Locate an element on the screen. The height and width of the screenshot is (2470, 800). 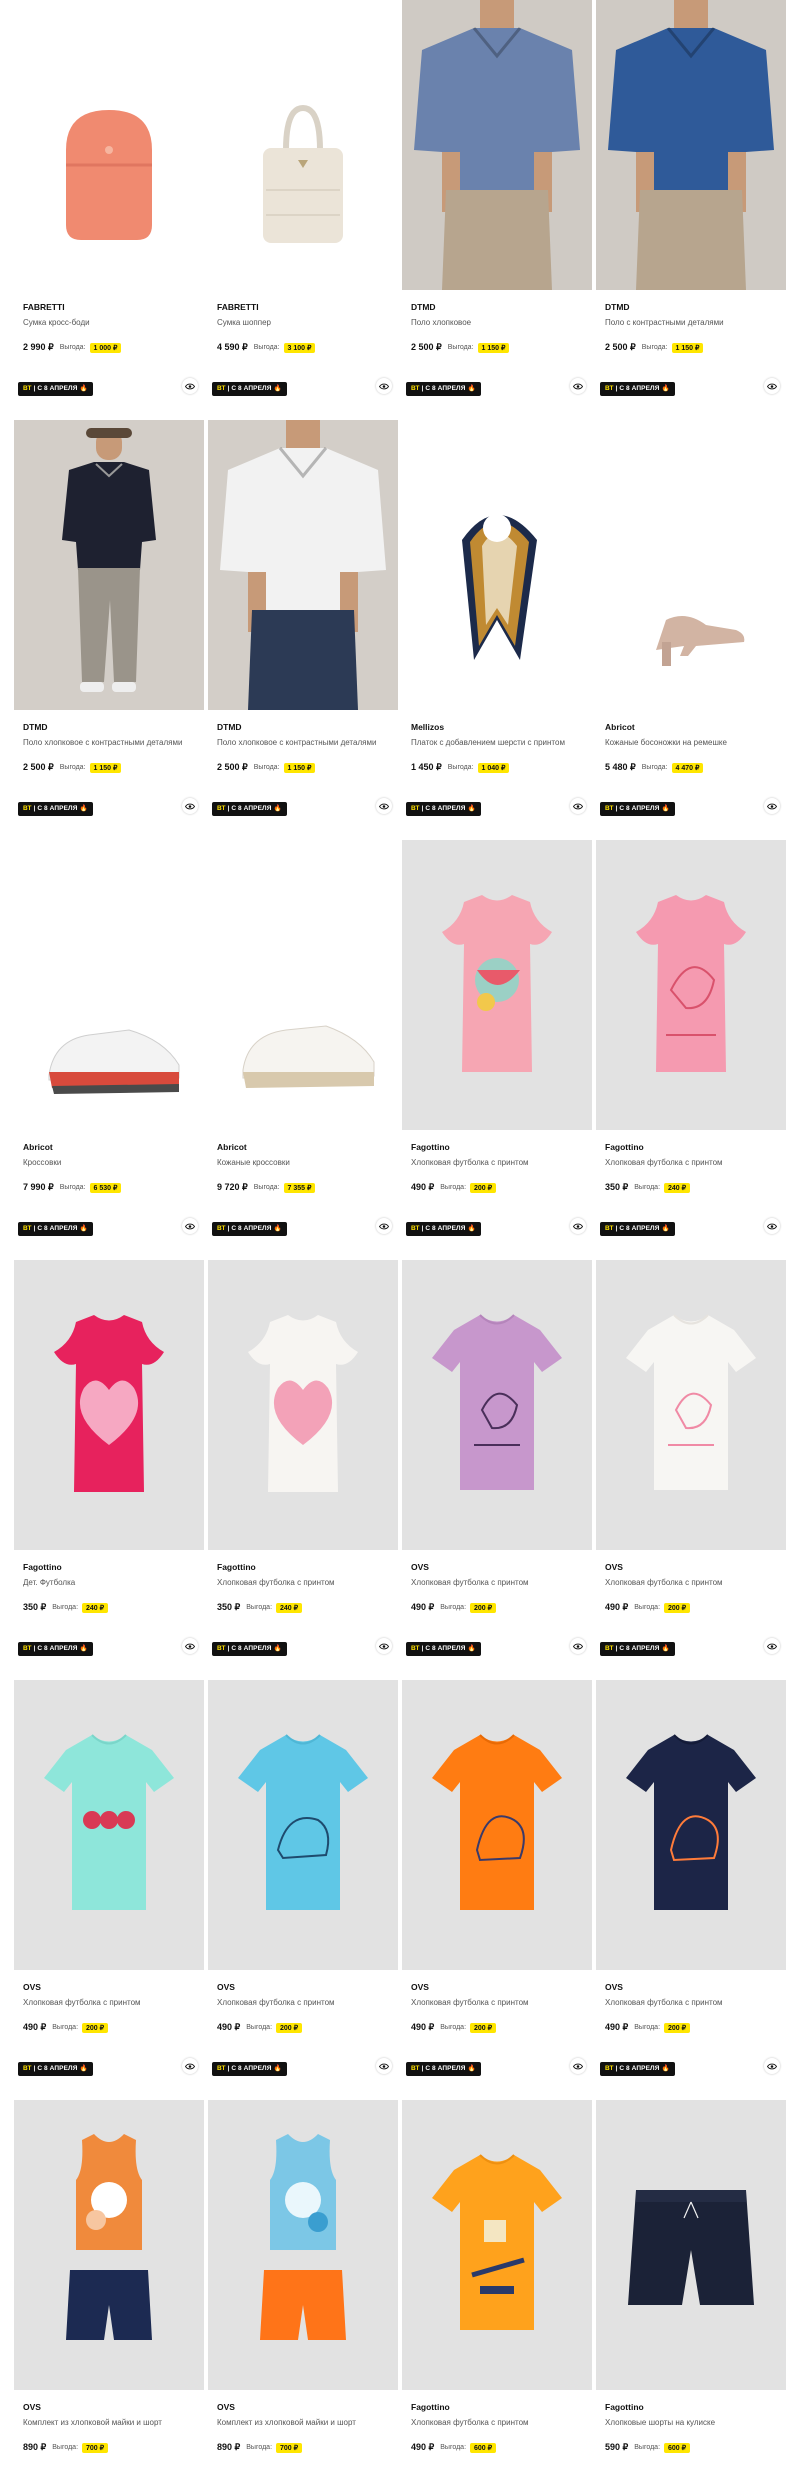
product-image-tshirt-pink-watermelon is located at coordinates (497, 985).